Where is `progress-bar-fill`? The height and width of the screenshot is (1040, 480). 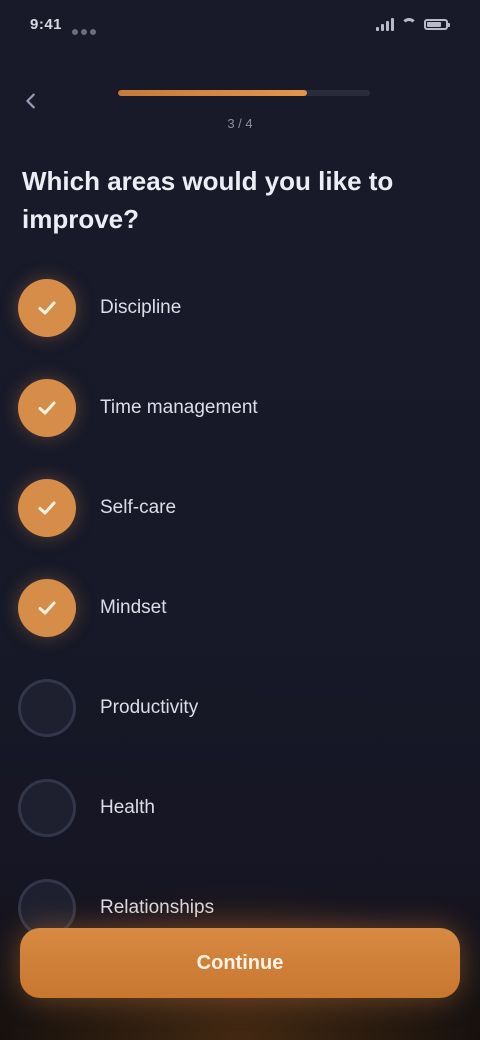
progress-bar-fill is located at coordinates (212, 93).